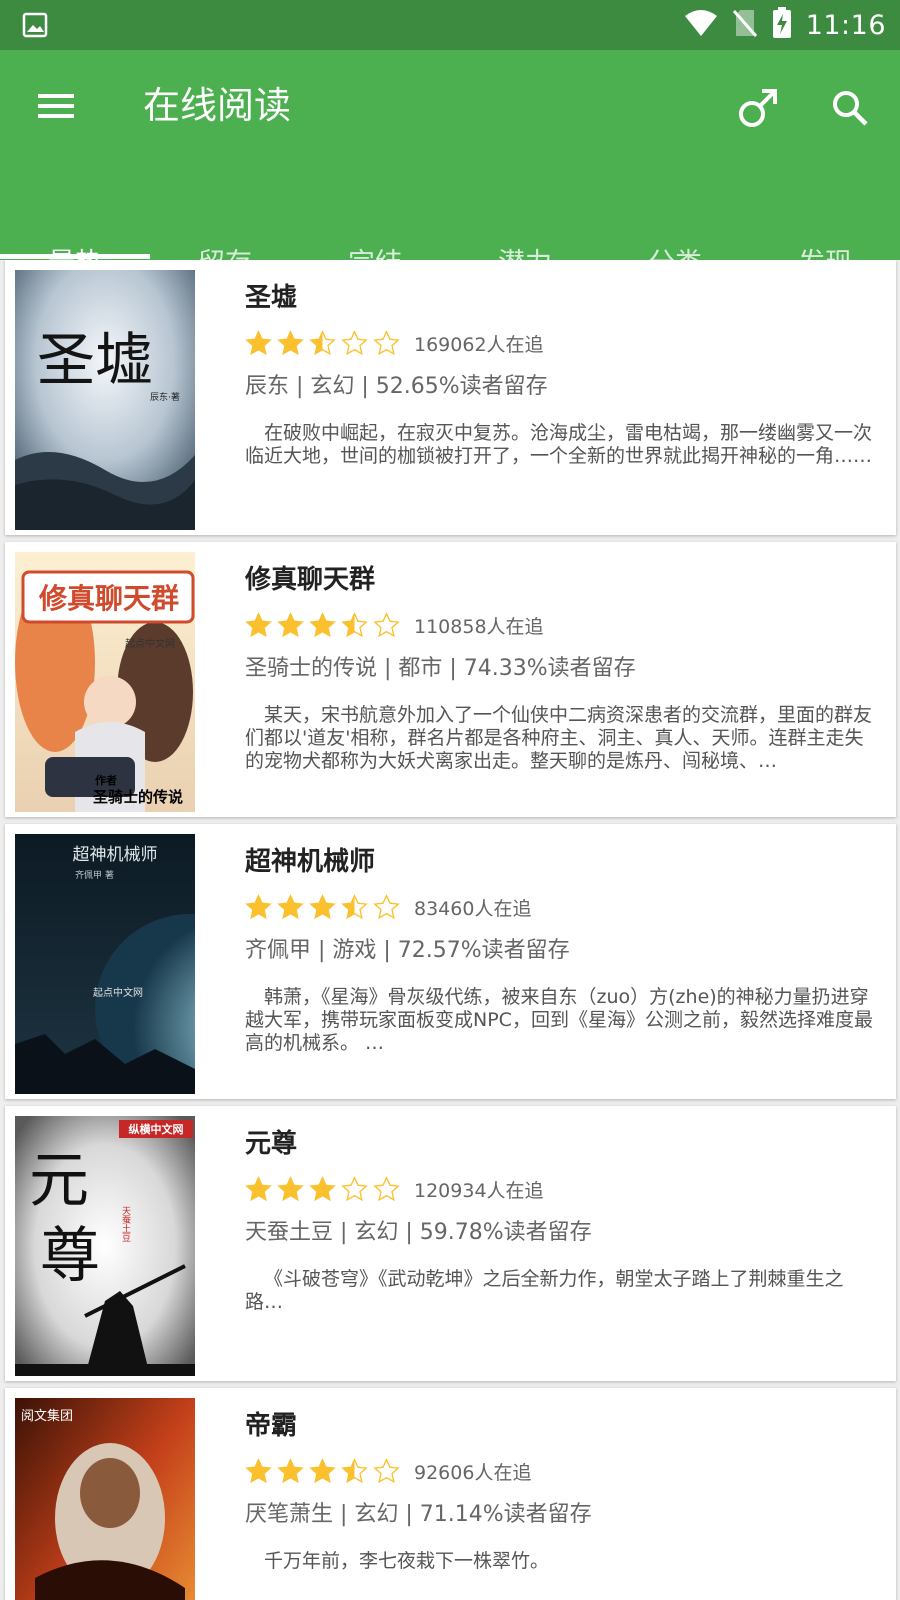 The height and width of the screenshot is (1600, 900). Describe the element at coordinates (845, 25) in the screenshot. I see `status-time: 11:16` at that location.